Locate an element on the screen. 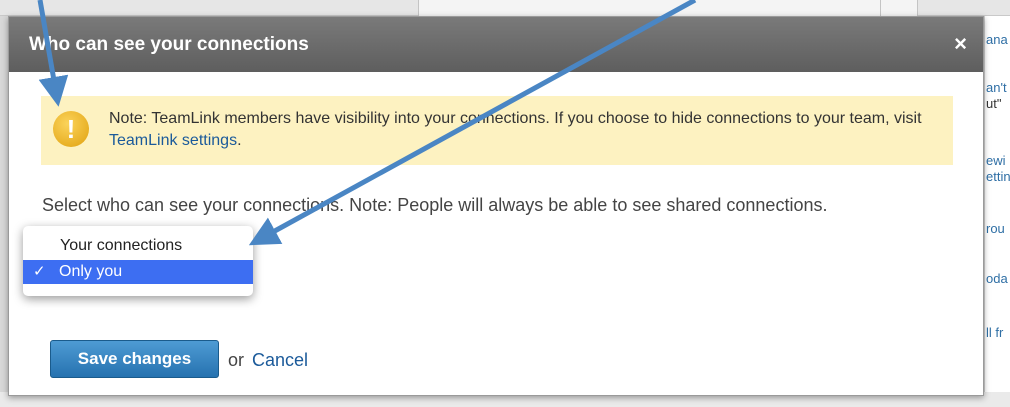  dropdown-option-your-connections: Your connections is located at coordinates (138, 246).